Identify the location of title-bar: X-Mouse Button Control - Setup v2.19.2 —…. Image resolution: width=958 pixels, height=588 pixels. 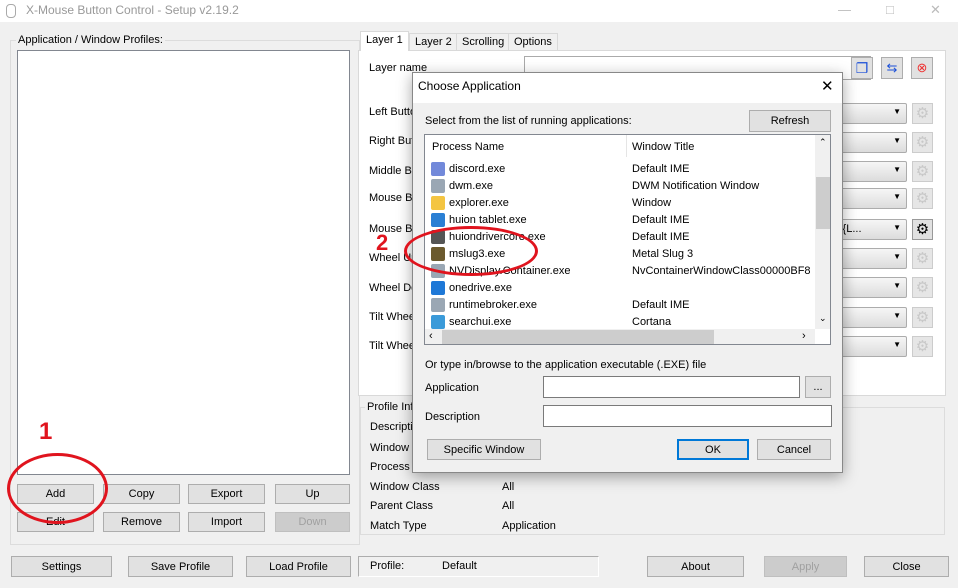
(479, 11).